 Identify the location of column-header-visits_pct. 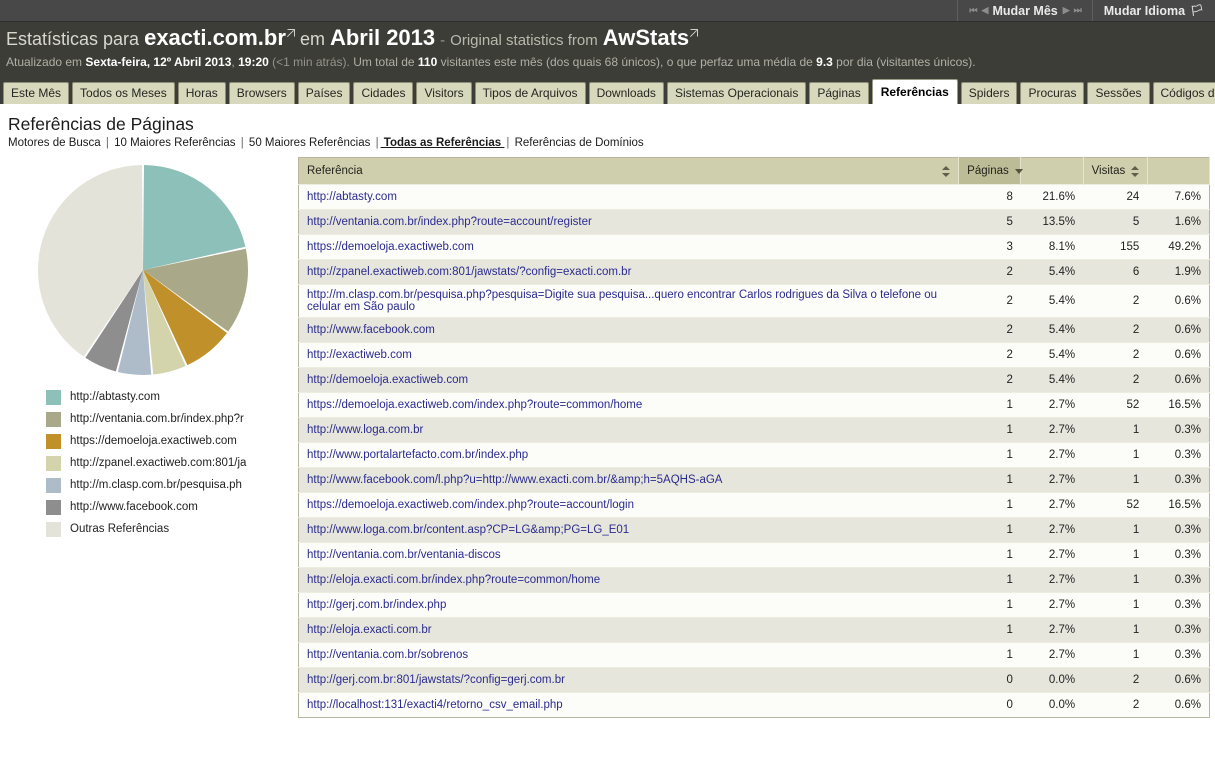
(1179, 171).